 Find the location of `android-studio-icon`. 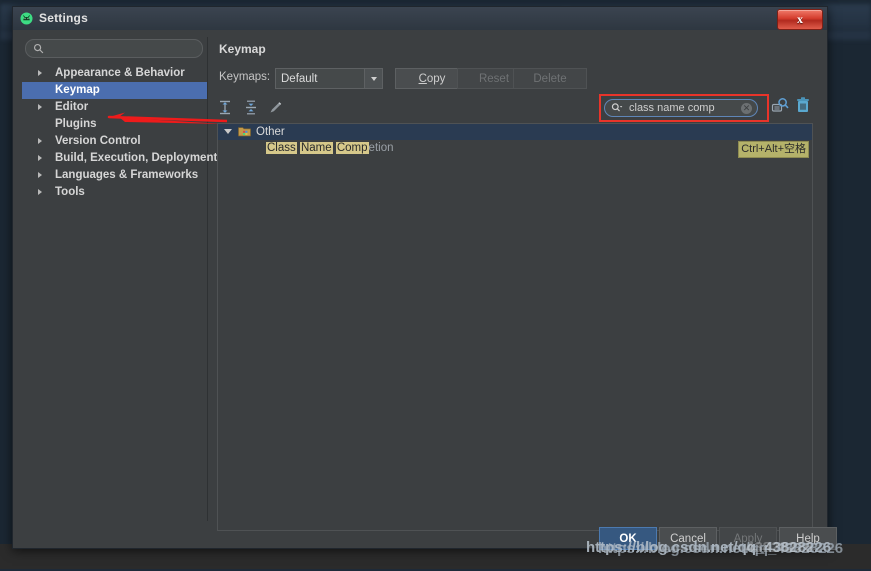

android-studio-icon is located at coordinates (26, 18).